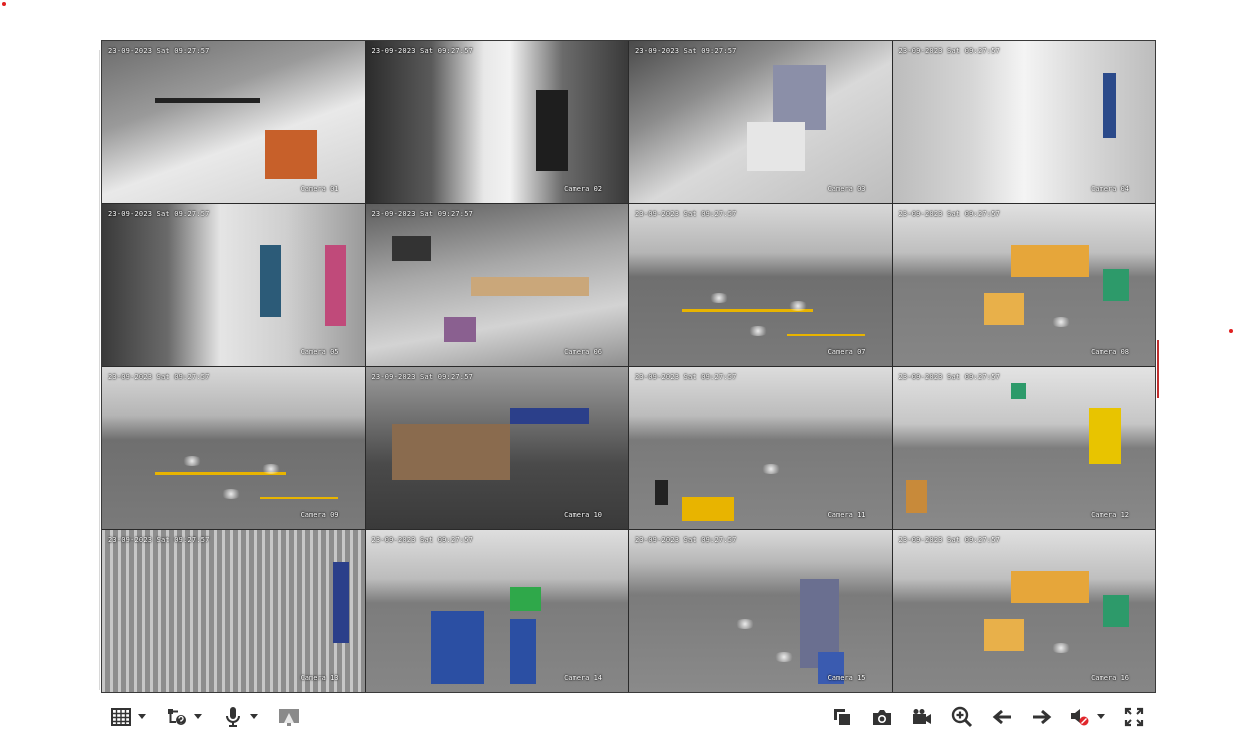 The height and width of the screenshot is (739, 1235). Describe the element at coordinates (233, 285) in the screenshot. I see `camera-tile: 23-09-2023 Sat 09:27:57 Camera 05` at that location.